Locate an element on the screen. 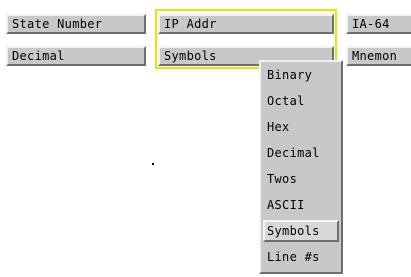  column-header-ip-addr: IP Addr is located at coordinates (246, 24).